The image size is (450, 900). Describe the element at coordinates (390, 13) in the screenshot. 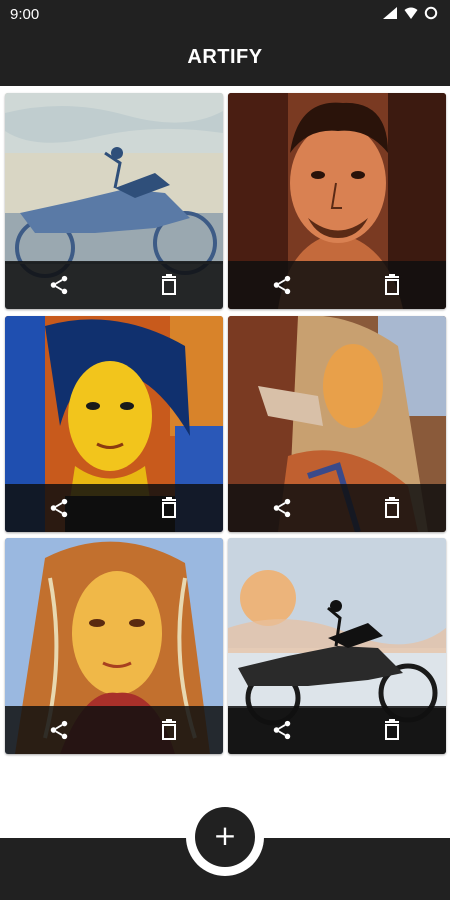

I see `signal-icon` at that location.